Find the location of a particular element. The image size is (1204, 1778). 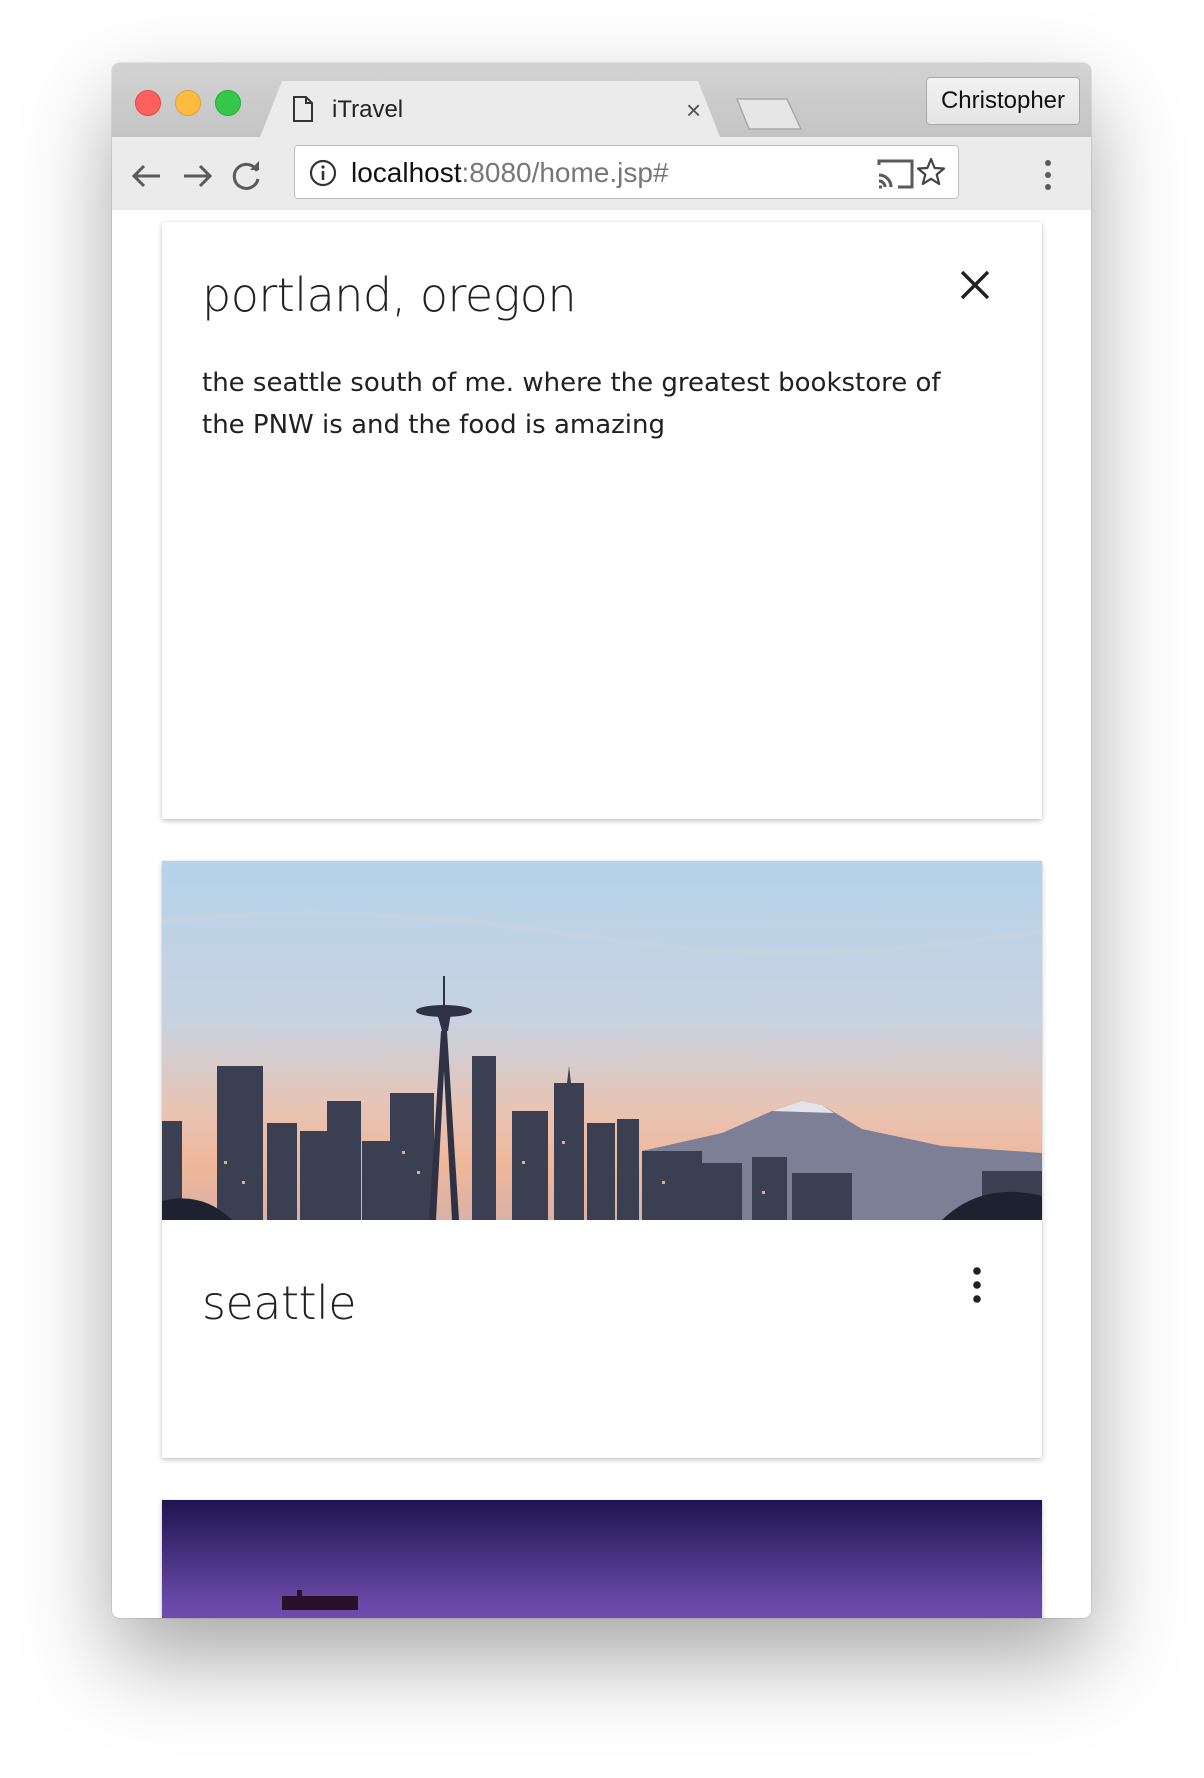

tab-close-icon: × is located at coordinates (693, 110).